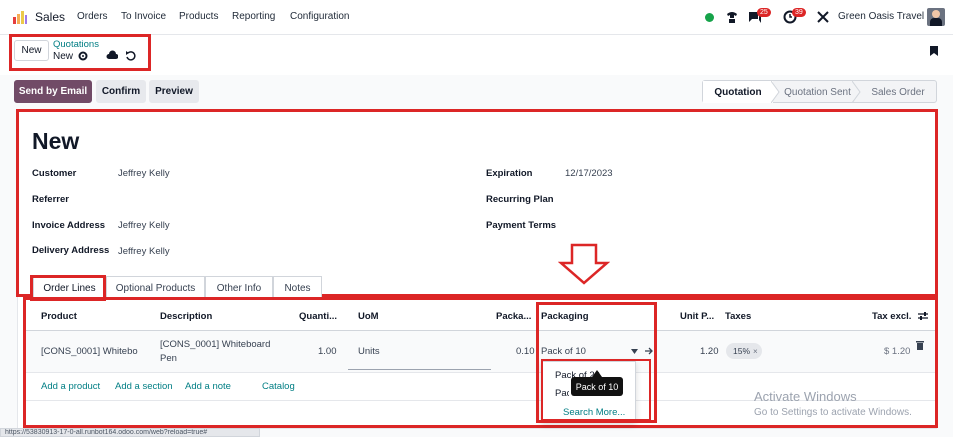 Image resolution: width=953 pixels, height=437 pixels. I want to click on app-name: Sales, so click(50, 17).